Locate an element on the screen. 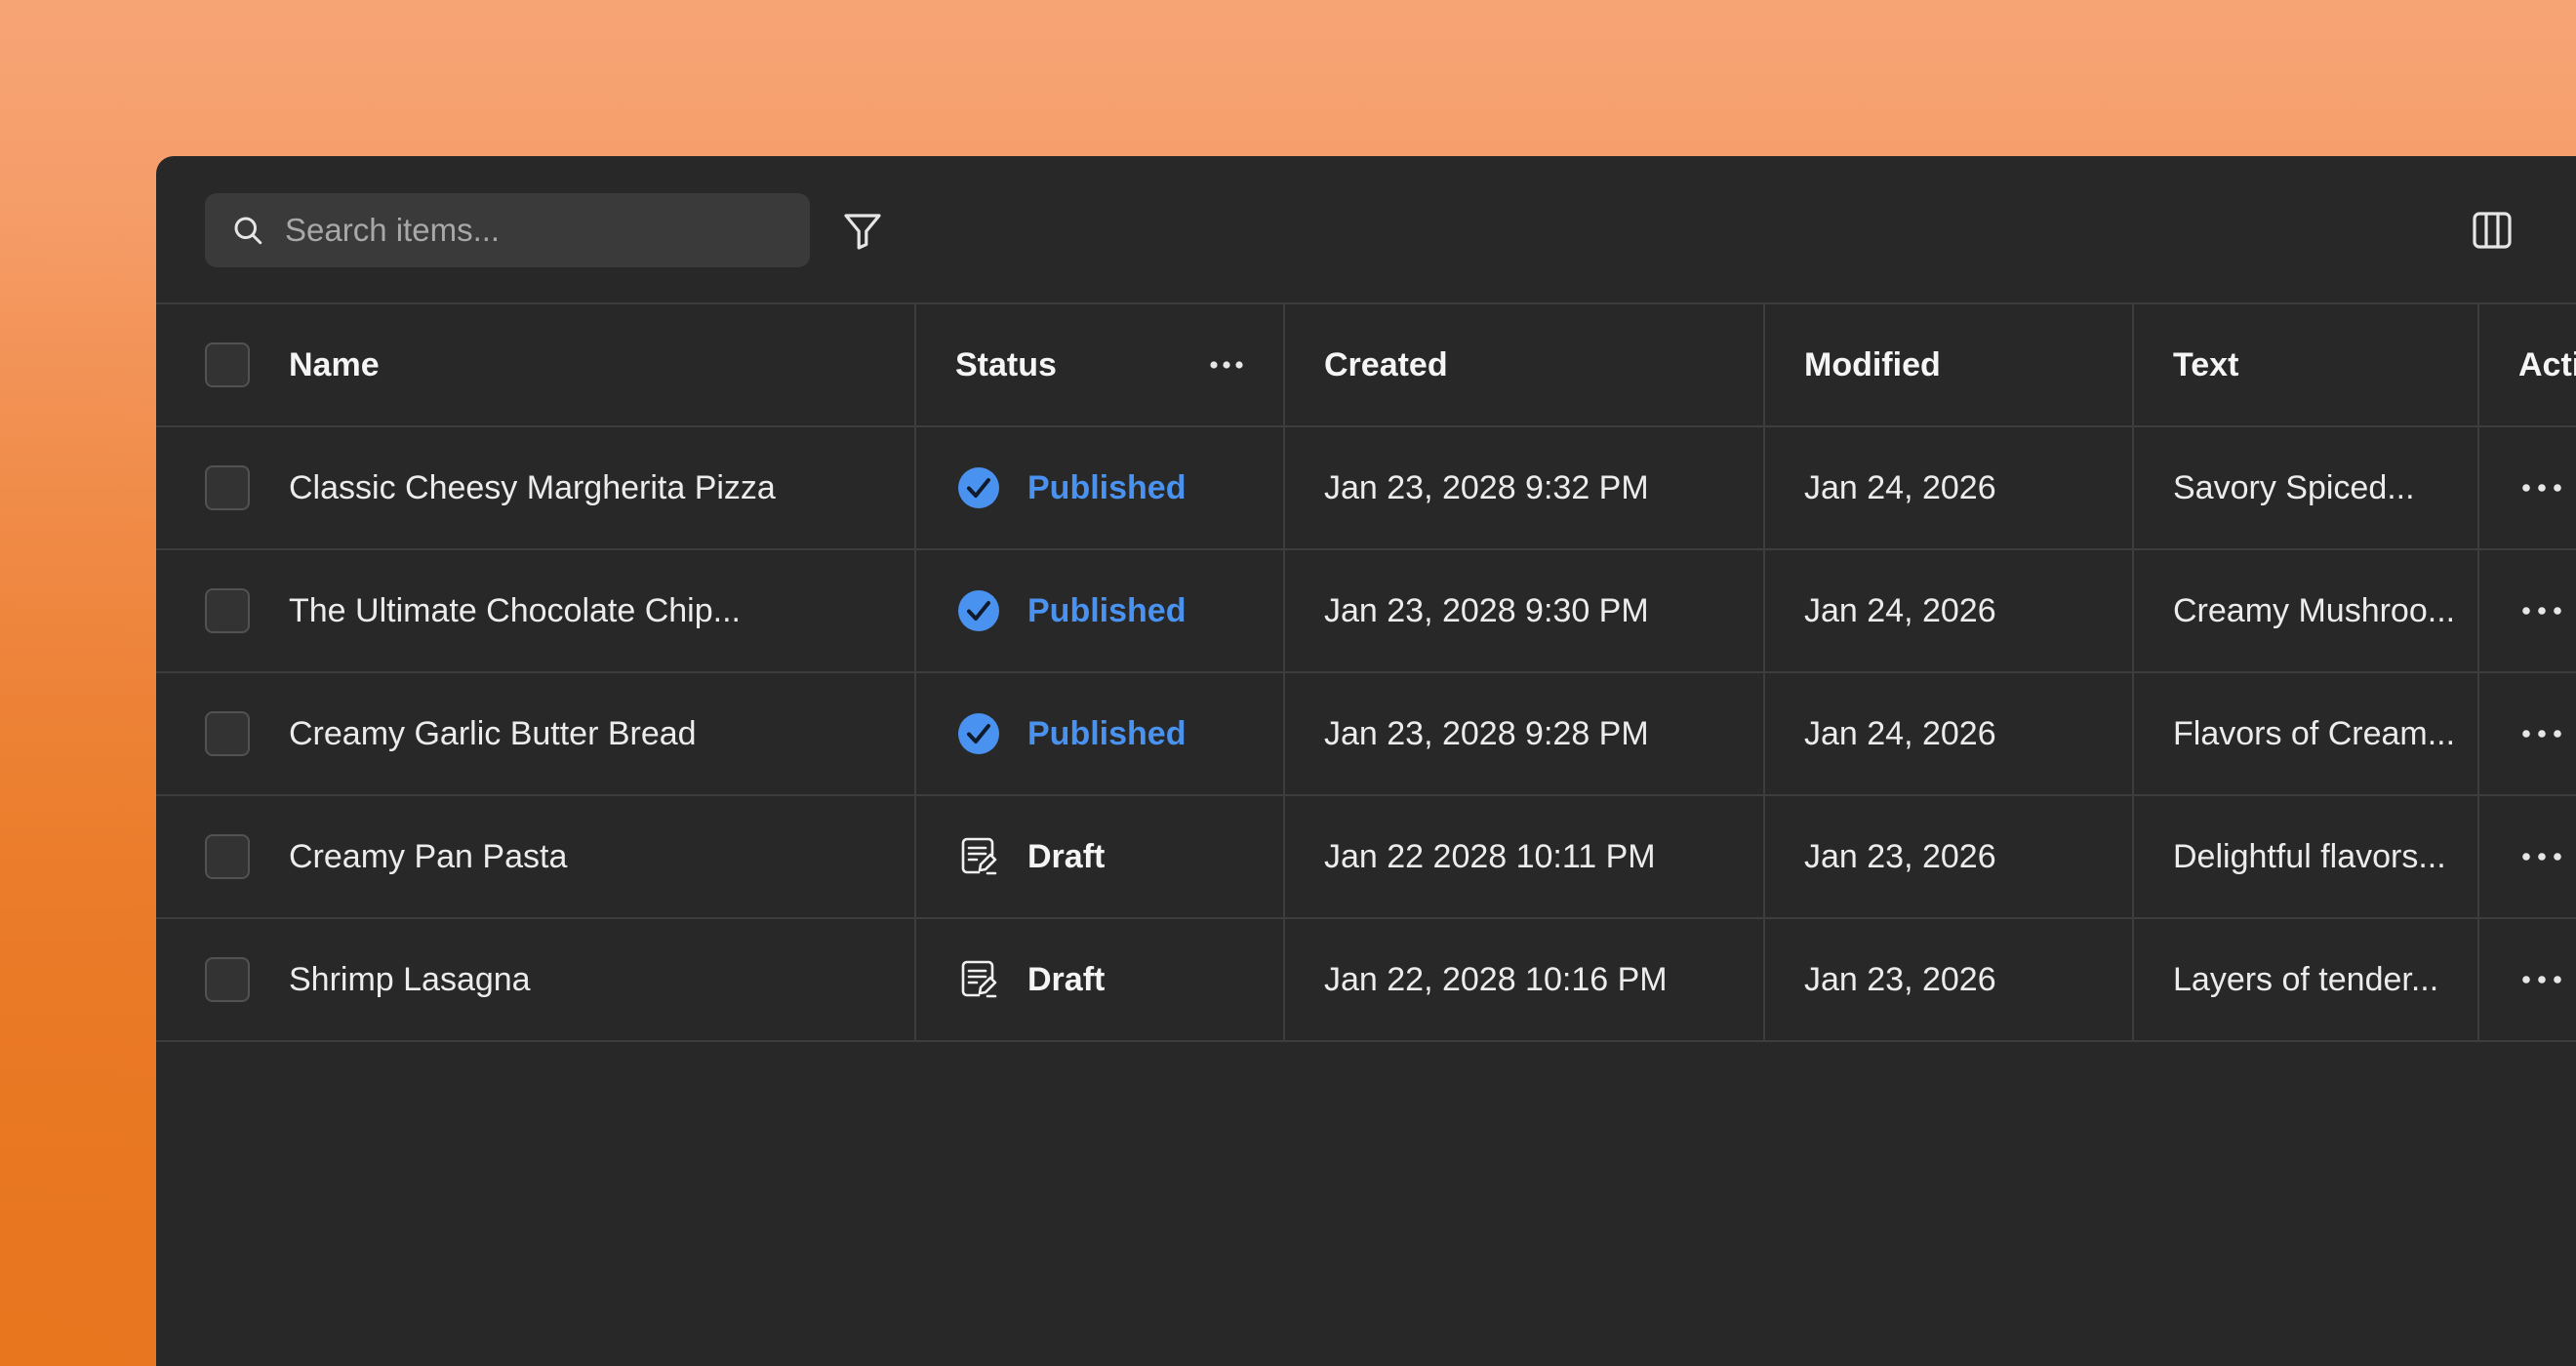 The width and height of the screenshot is (2576, 1366). more-options-icon is located at coordinates (1226, 365).